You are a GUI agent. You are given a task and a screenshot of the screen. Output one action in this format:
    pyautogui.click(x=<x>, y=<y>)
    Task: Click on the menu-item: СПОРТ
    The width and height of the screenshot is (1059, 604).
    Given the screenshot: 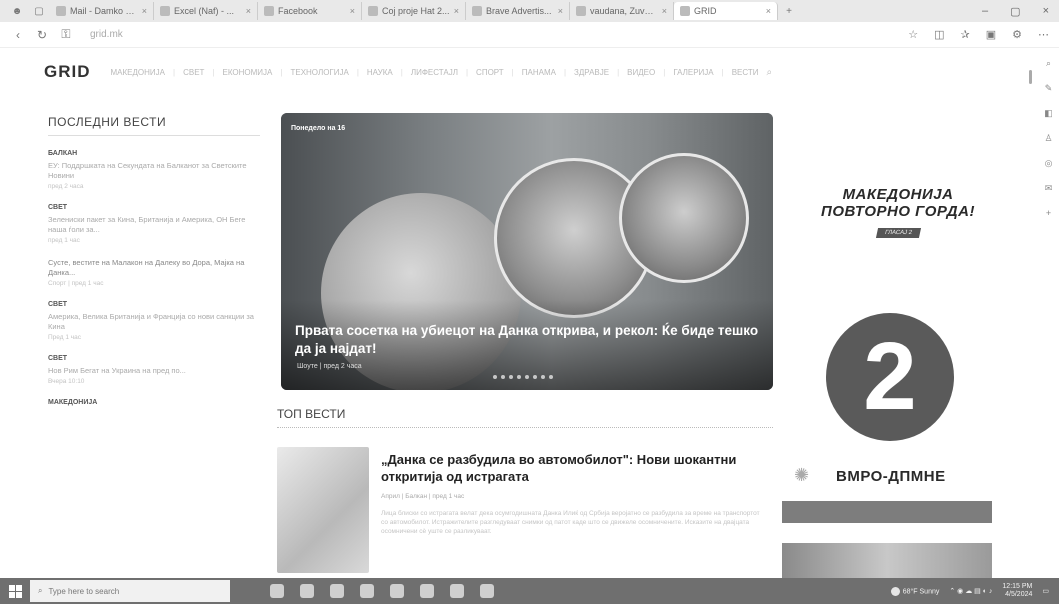 What is the action you would take?
    pyautogui.click(x=490, y=72)
    